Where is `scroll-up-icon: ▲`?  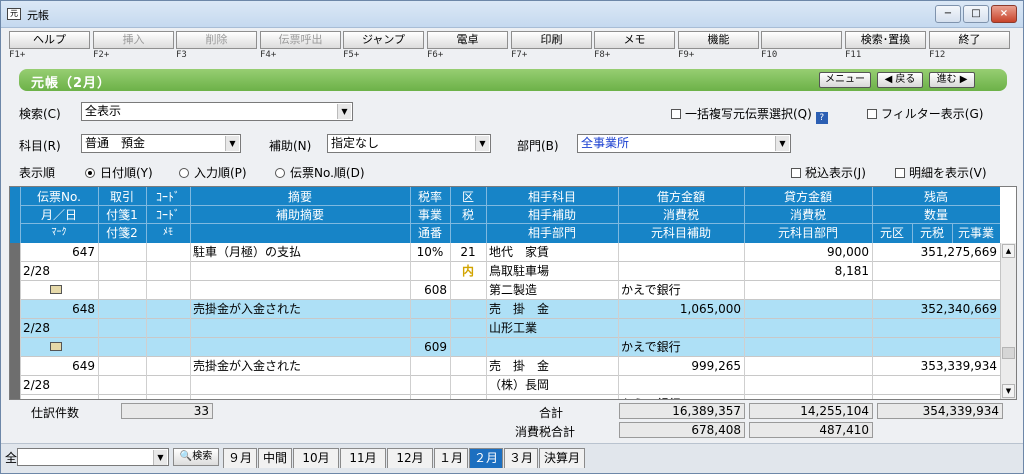
scroll-up-icon: ▲ is located at coordinates (1008, 251).